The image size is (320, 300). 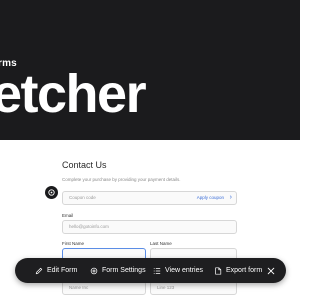 What do you see at coordinates (193, 288) in the screenshot?
I see `address-field: Line 123` at bounding box center [193, 288].